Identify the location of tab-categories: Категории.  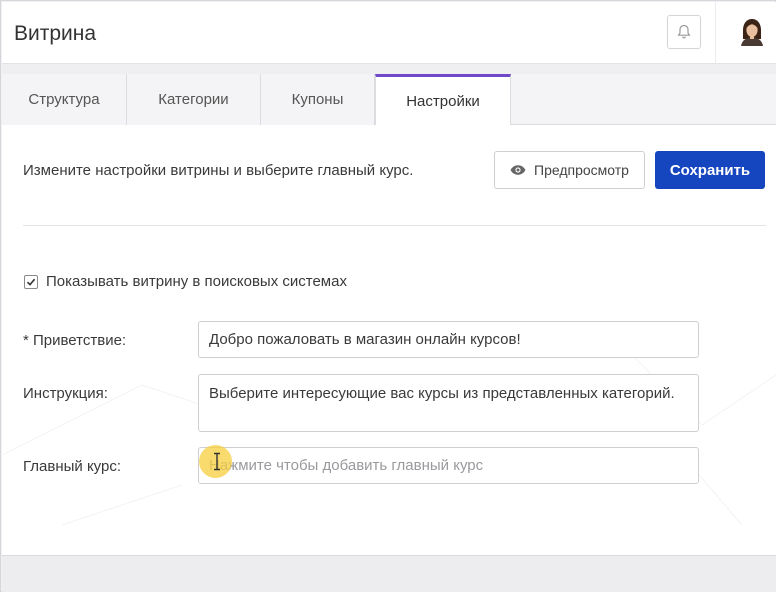
(194, 99).